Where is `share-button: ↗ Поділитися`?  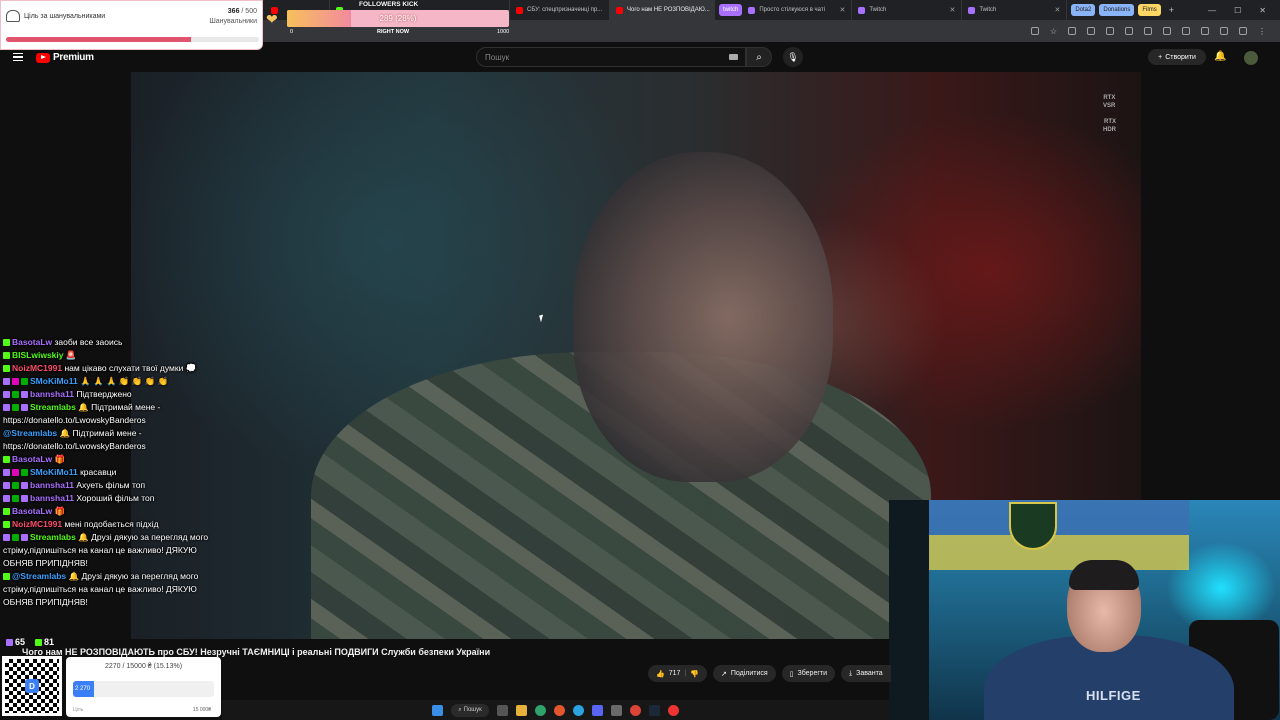 share-button: ↗ Поділитися is located at coordinates (744, 673).